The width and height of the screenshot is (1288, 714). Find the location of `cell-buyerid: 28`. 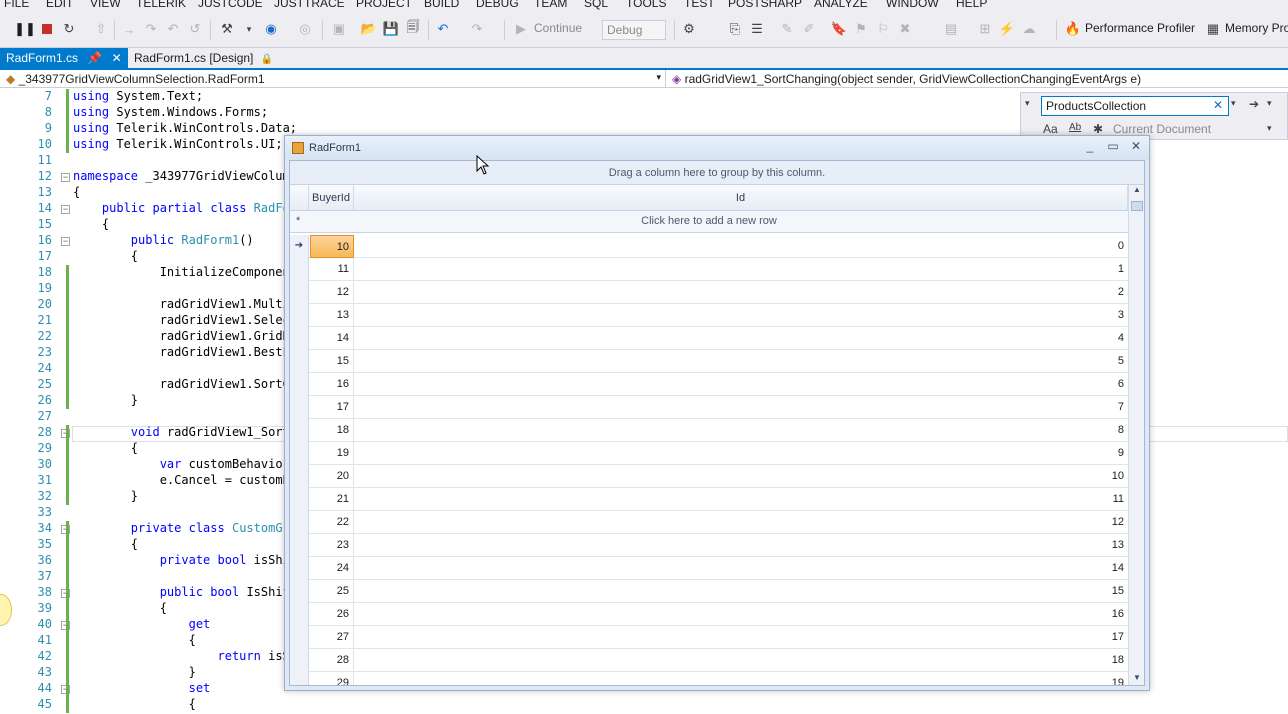

cell-buyerid: 28 is located at coordinates (332, 660).